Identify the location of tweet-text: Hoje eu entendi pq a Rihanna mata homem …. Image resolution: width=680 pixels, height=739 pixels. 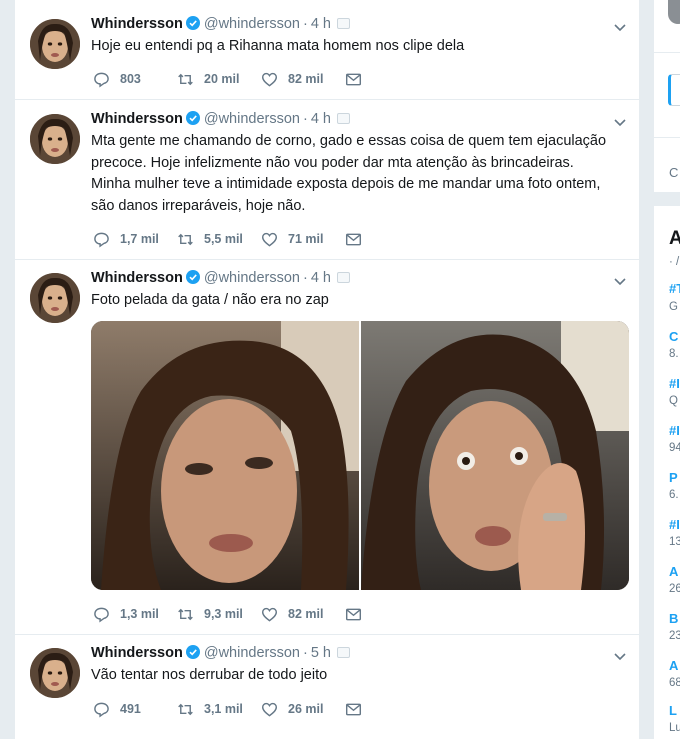
(278, 46).